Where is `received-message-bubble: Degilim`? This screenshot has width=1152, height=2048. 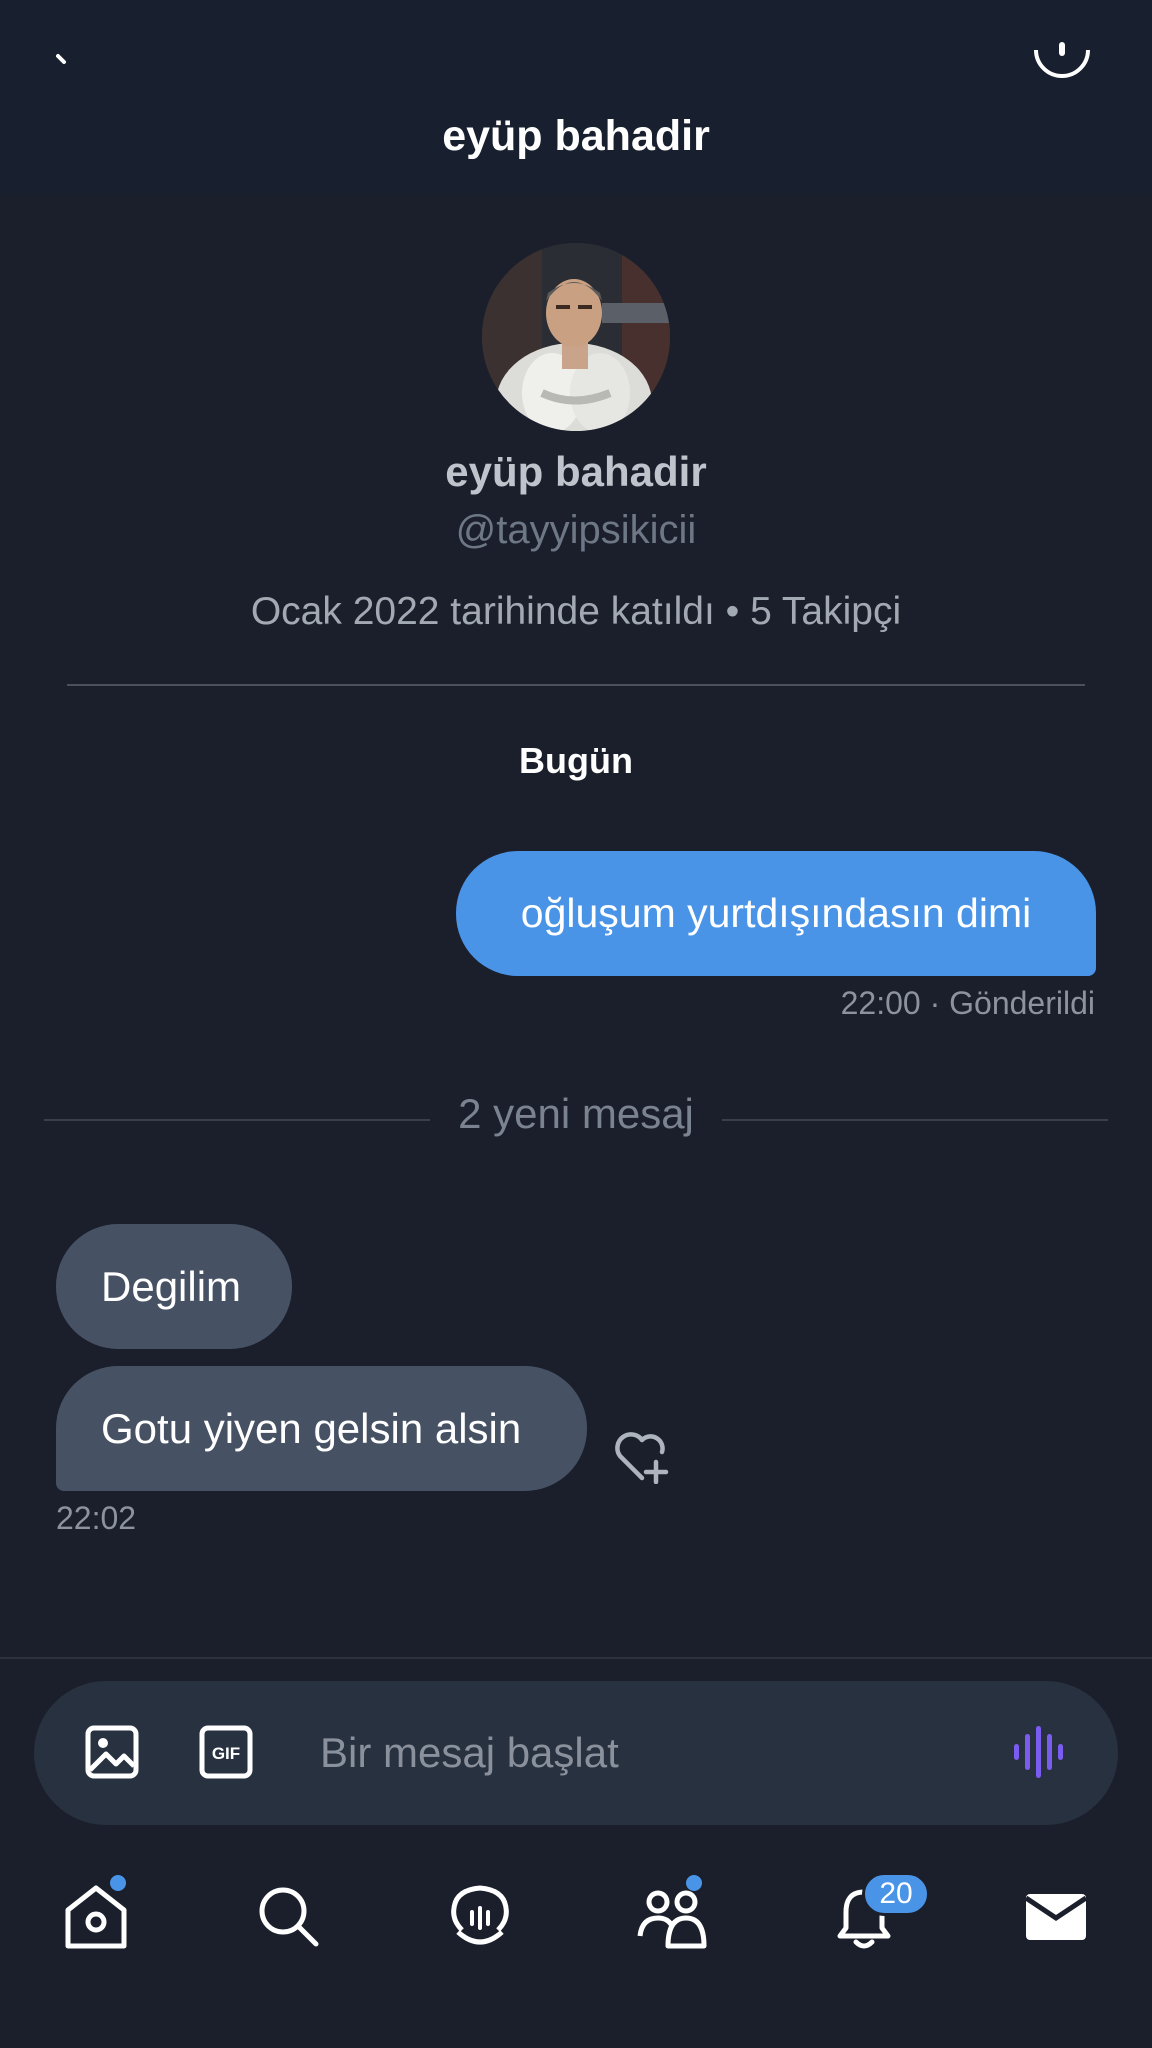 received-message-bubble: Degilim is located at coordinates (174, 1286).